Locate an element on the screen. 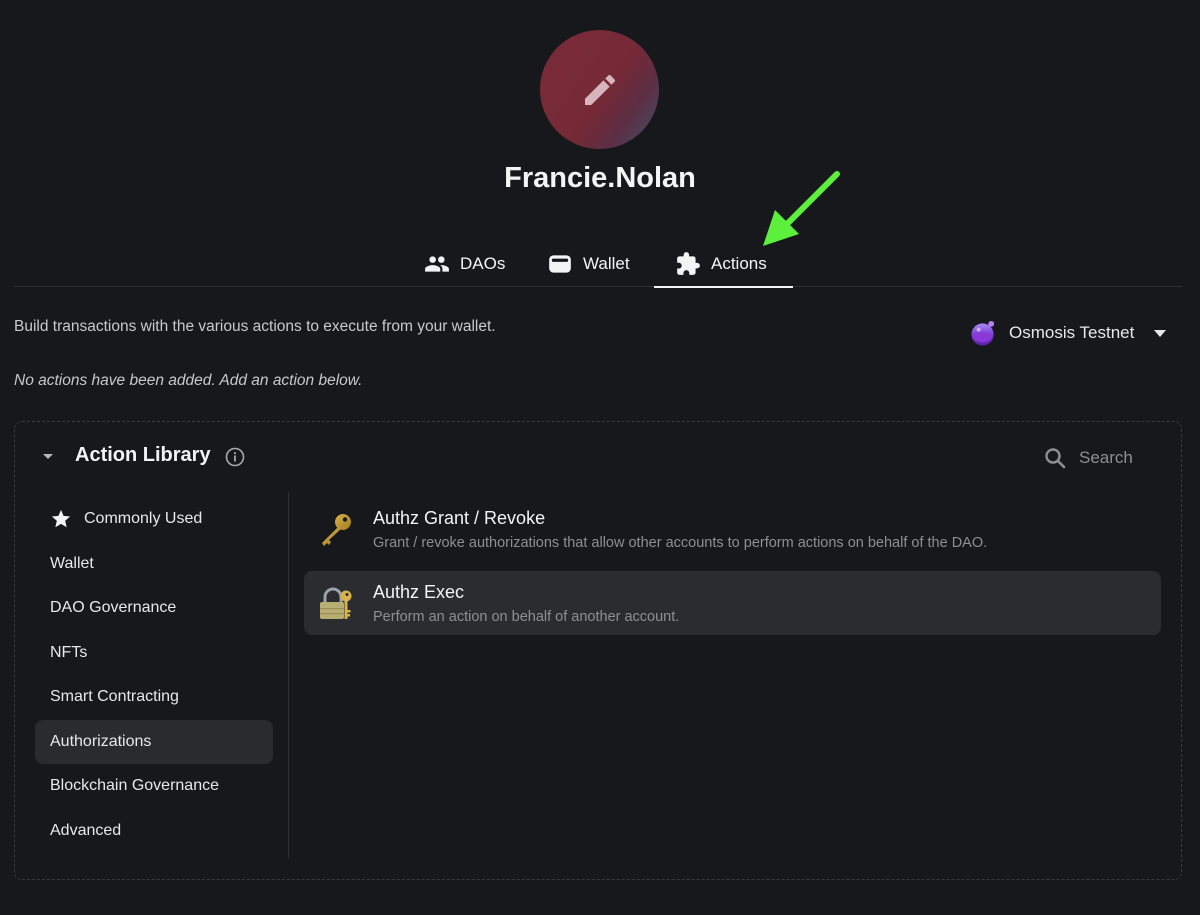 The height and width of the screenshot is (915, 1200). profile-name: Francie.Nolan is located at coordinates (600, 178).